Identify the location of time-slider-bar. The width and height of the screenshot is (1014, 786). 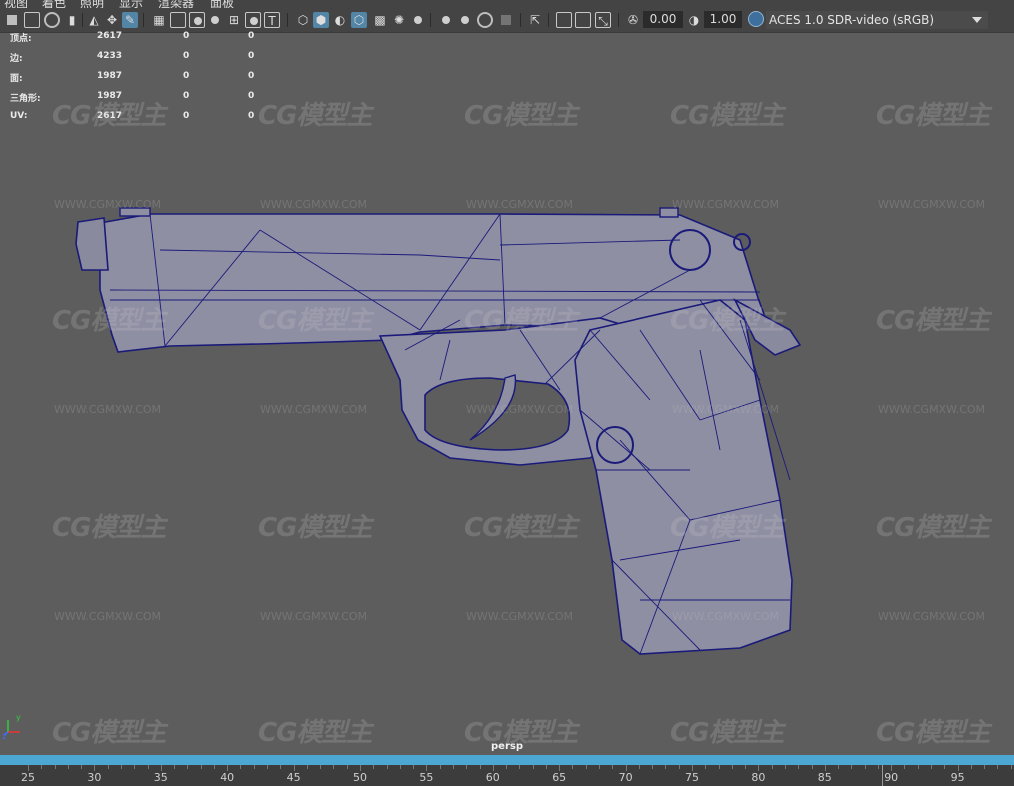
(507, 760).